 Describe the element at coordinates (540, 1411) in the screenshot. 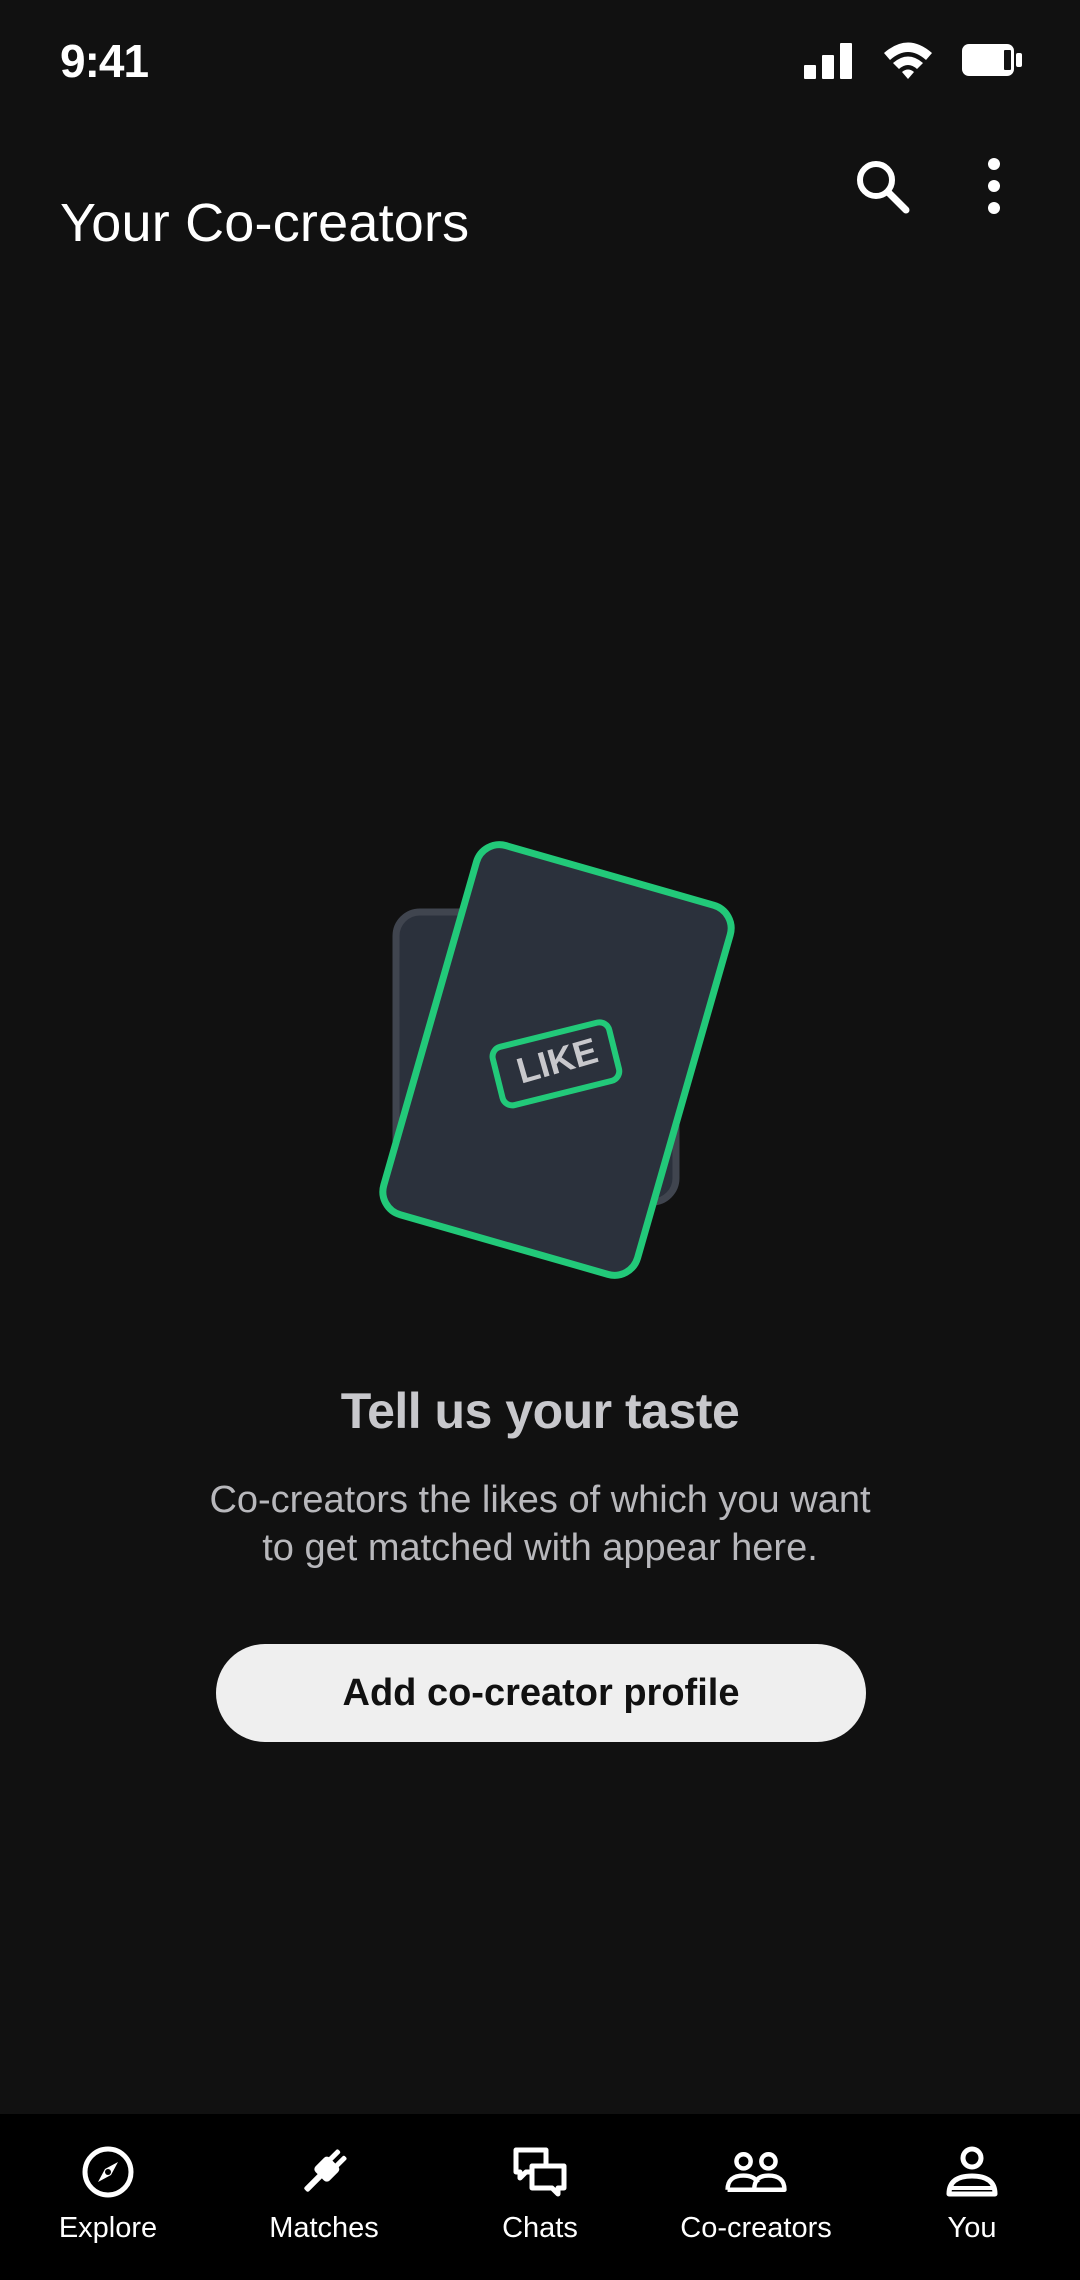

I see `empty-state-title: Tell us your taste` at that location.